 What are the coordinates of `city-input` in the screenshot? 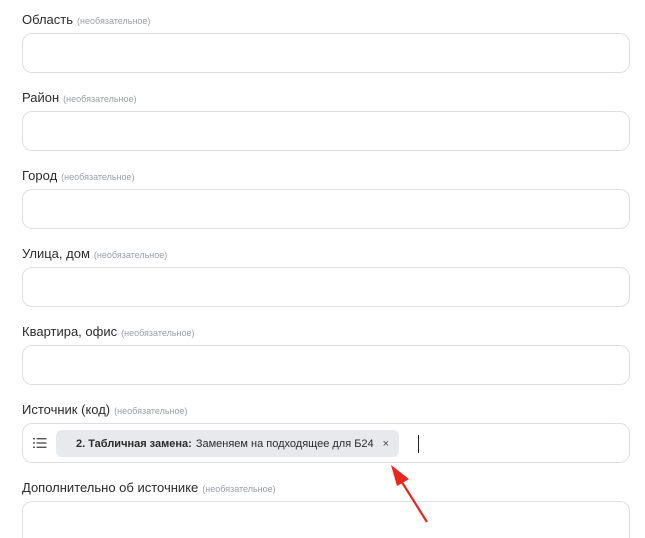 It's located at (326, 209).